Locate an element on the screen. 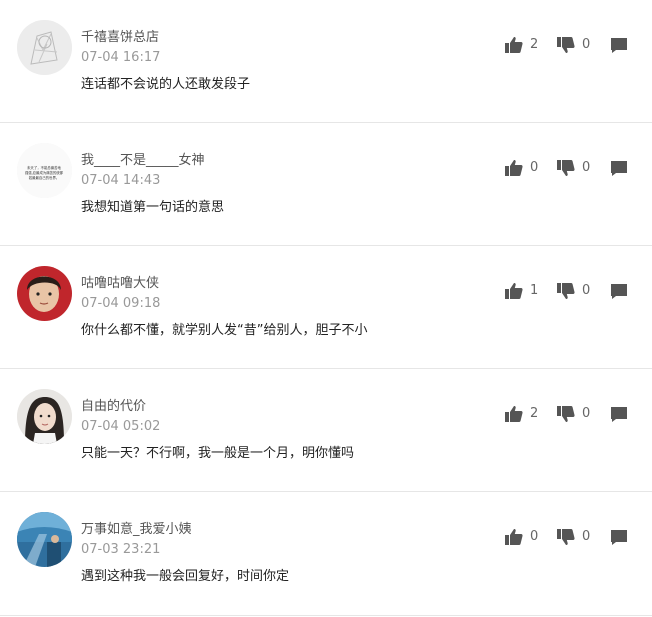 This screenshot has height=617, width=652. comment-text: 连话都不会说的人还敢发段子 is located at coordinates (166, 84).